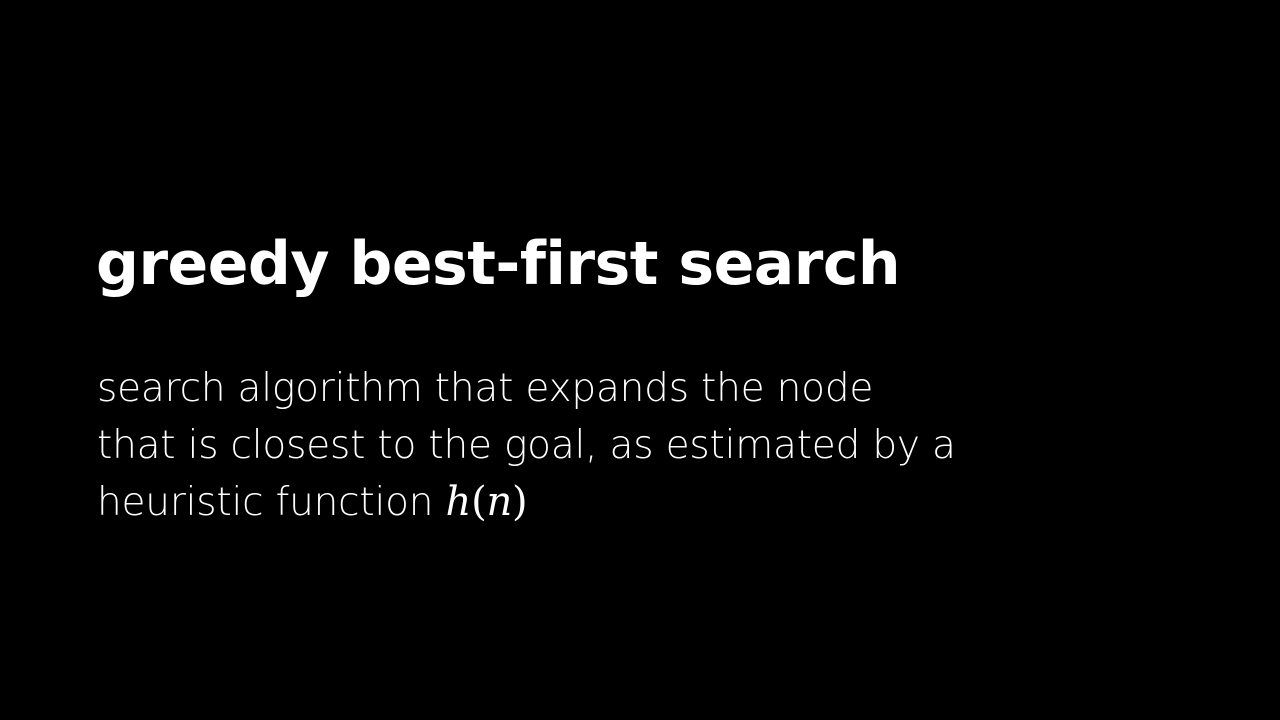 This screenshot has height=720, width=1280. Describe the element at coordinates (499, 502) in the screenshot. I see `formula-argument: n` at that location.